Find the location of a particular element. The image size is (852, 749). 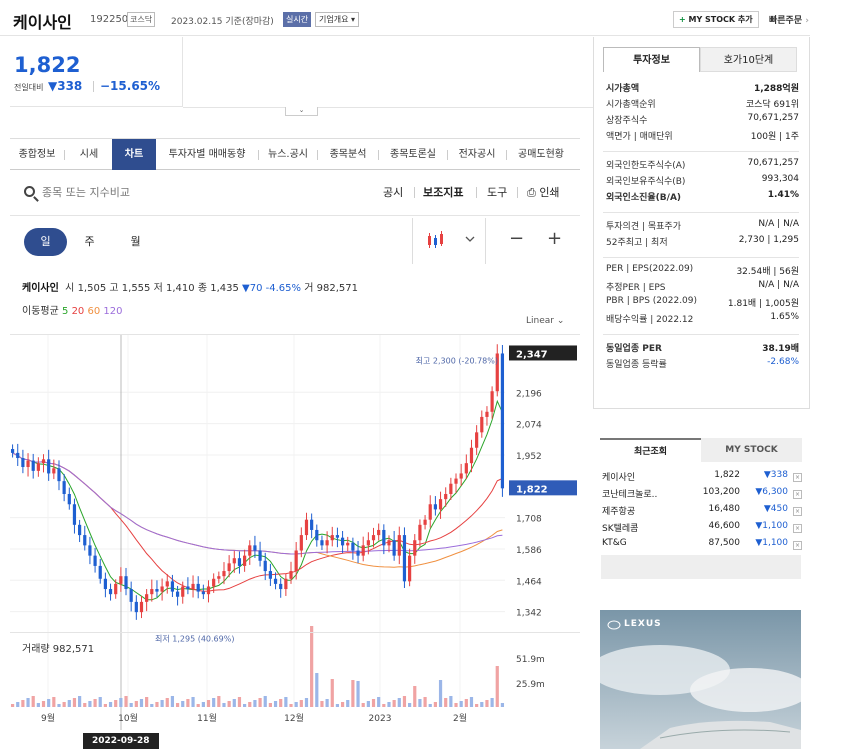

tab-recent: 최근조회 is located at coordinates (650, 450).